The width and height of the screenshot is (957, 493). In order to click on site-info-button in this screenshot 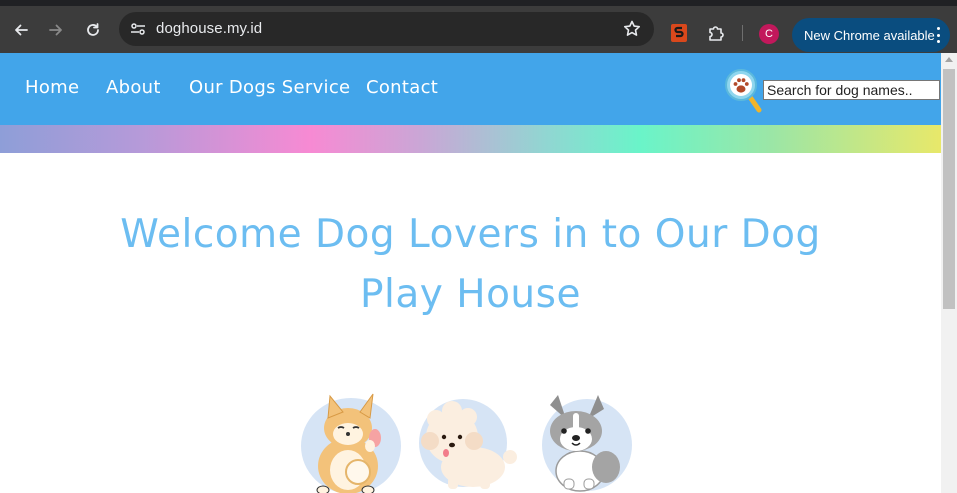, I will do `click(138, 29)`.